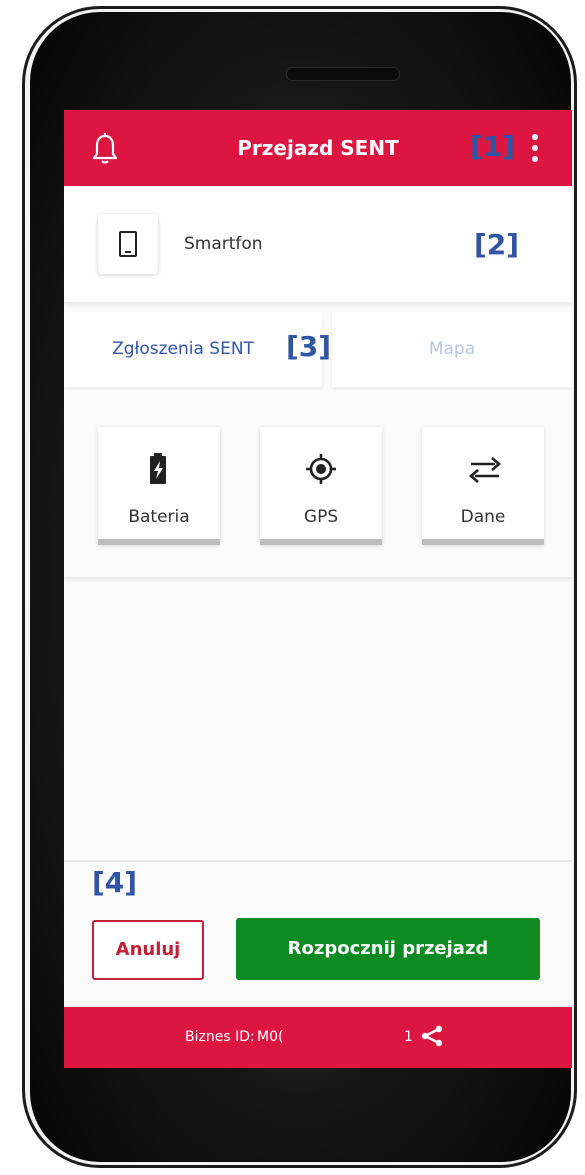  I want to click on tab-sent-reports: Zgłoszenia SENT, so click(193, 349).